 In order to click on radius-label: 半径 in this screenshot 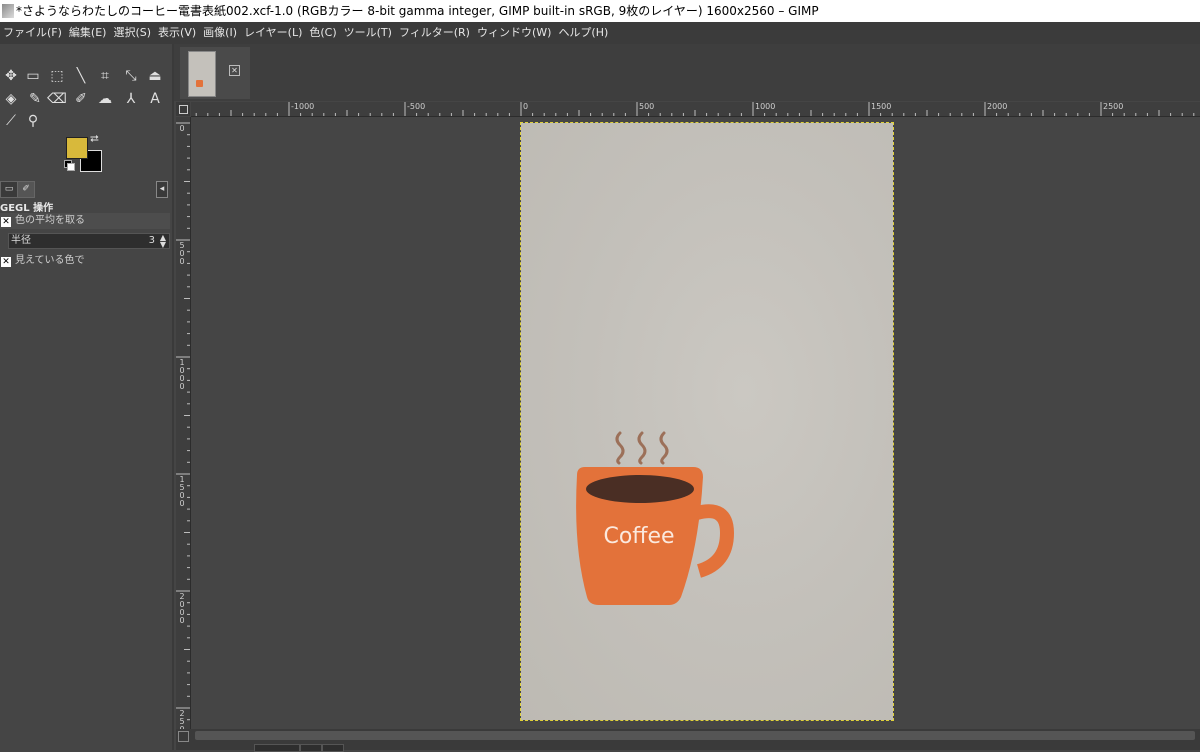, I will do `click(21, 240)`.